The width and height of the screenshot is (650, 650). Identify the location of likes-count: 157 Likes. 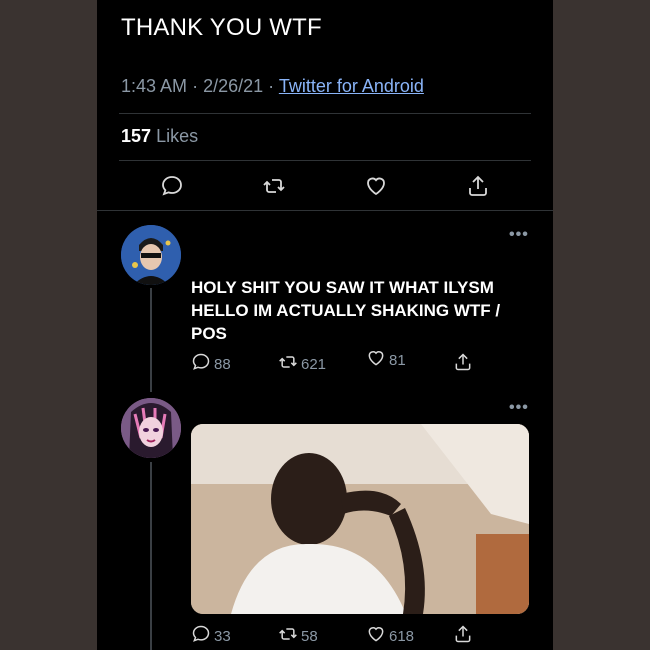
(159, 136).